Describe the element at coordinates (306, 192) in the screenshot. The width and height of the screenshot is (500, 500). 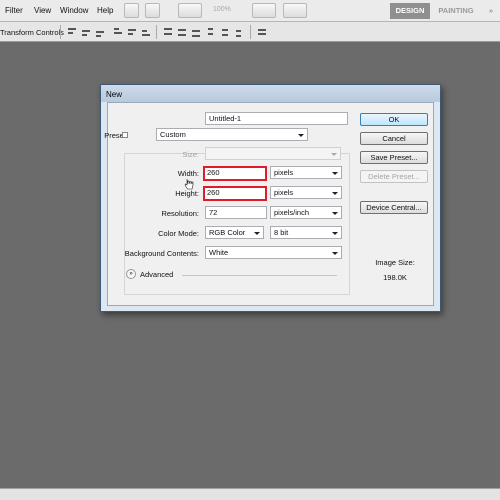
I see `height-unit-select: pixels` at that location.